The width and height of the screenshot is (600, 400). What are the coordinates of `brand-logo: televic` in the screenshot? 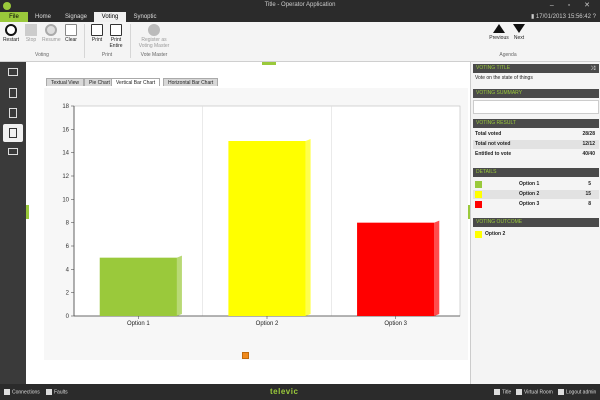 It's located at (284, 391).